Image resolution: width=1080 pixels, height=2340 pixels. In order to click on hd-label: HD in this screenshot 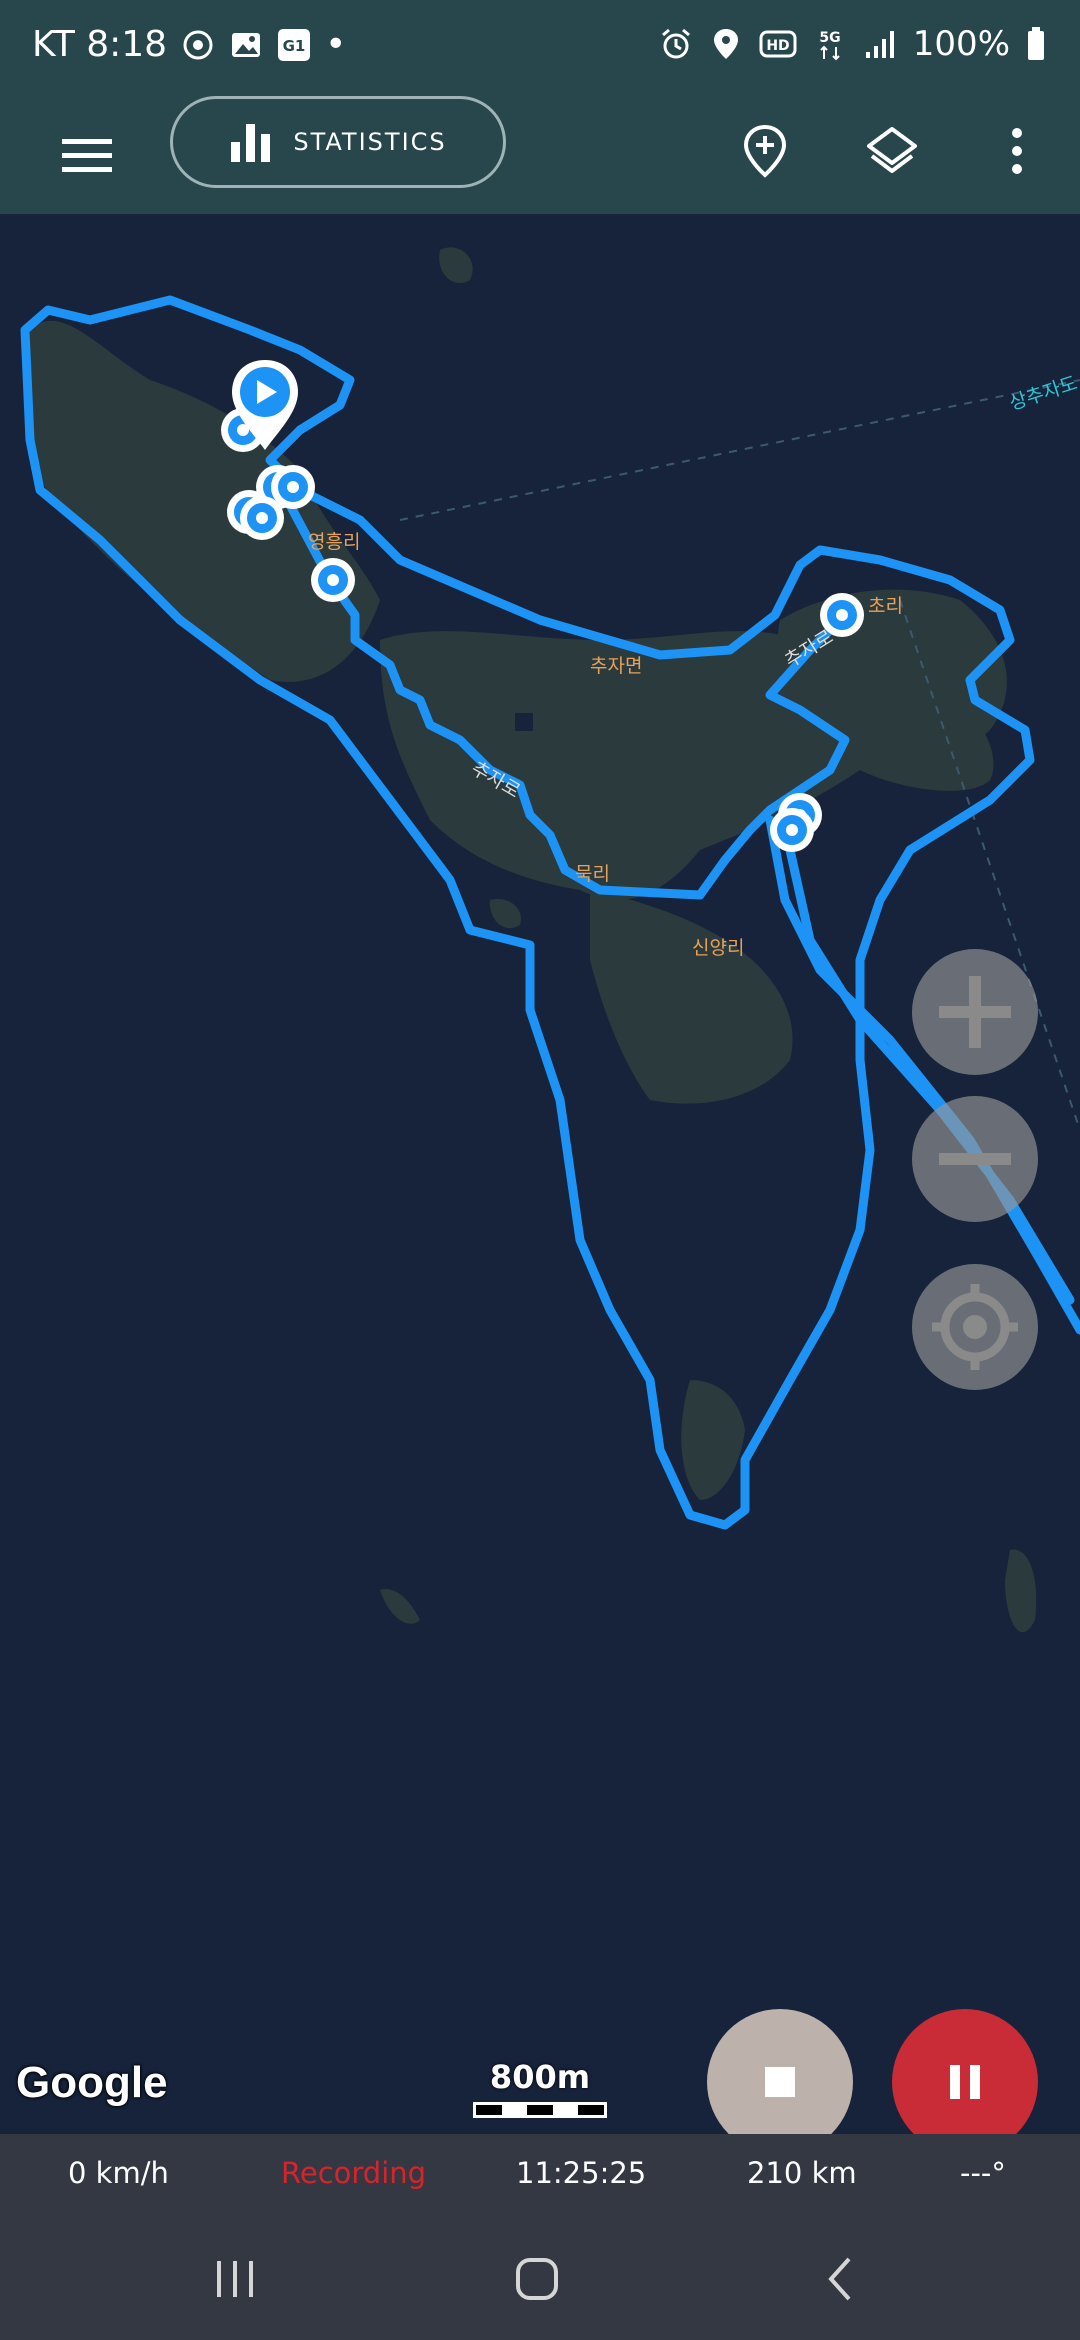, I will do `click(777, 46)`.